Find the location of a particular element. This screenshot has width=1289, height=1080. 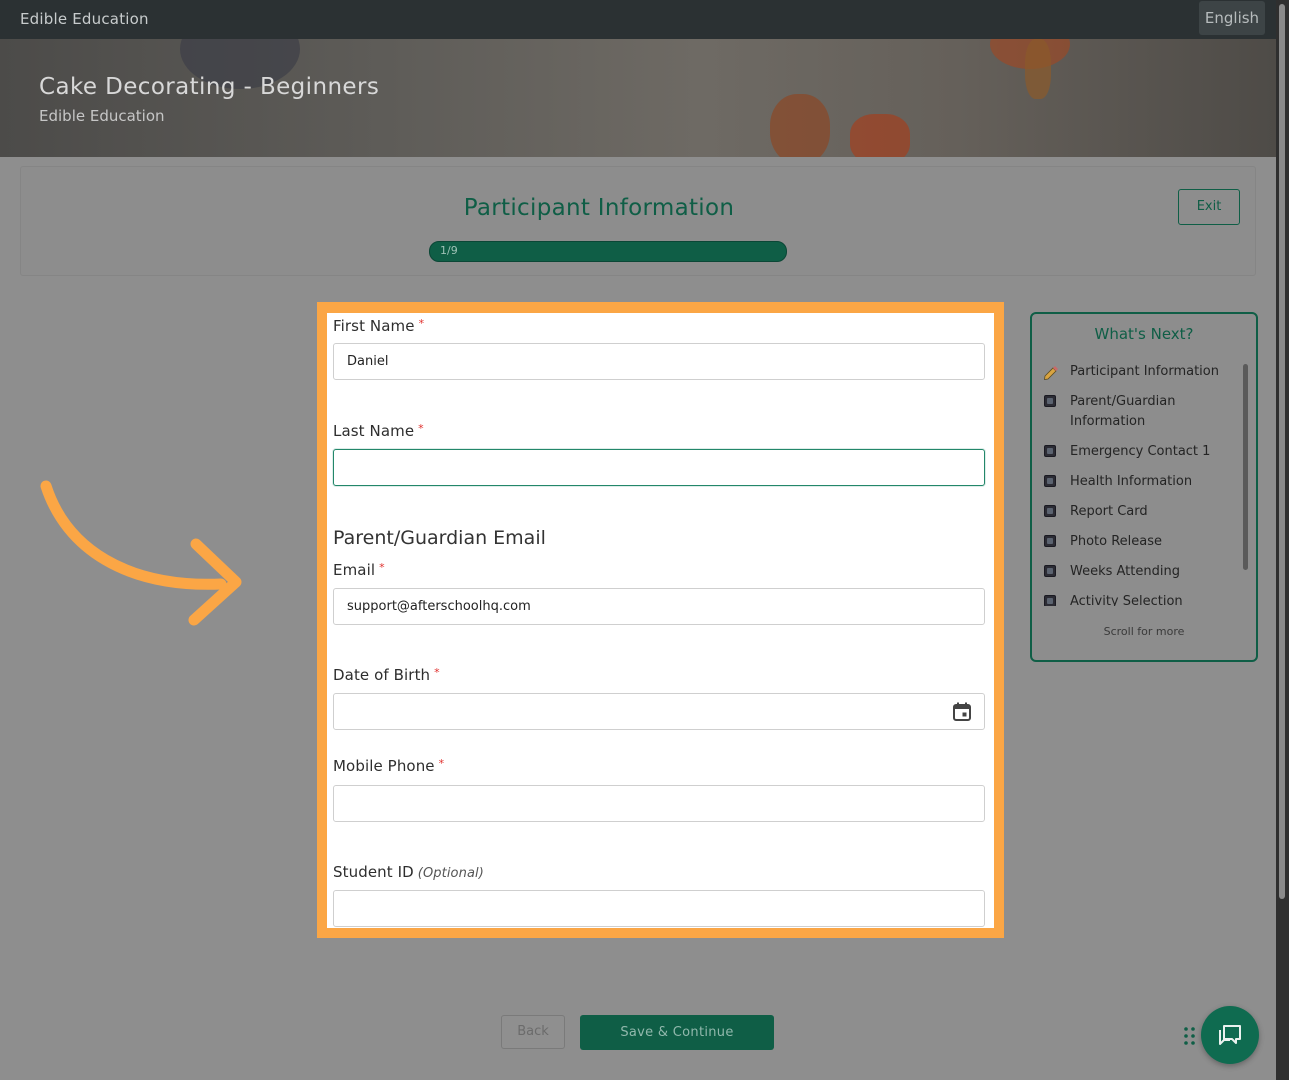

brand-name: Edible Education is located at coordinates (84, 19).